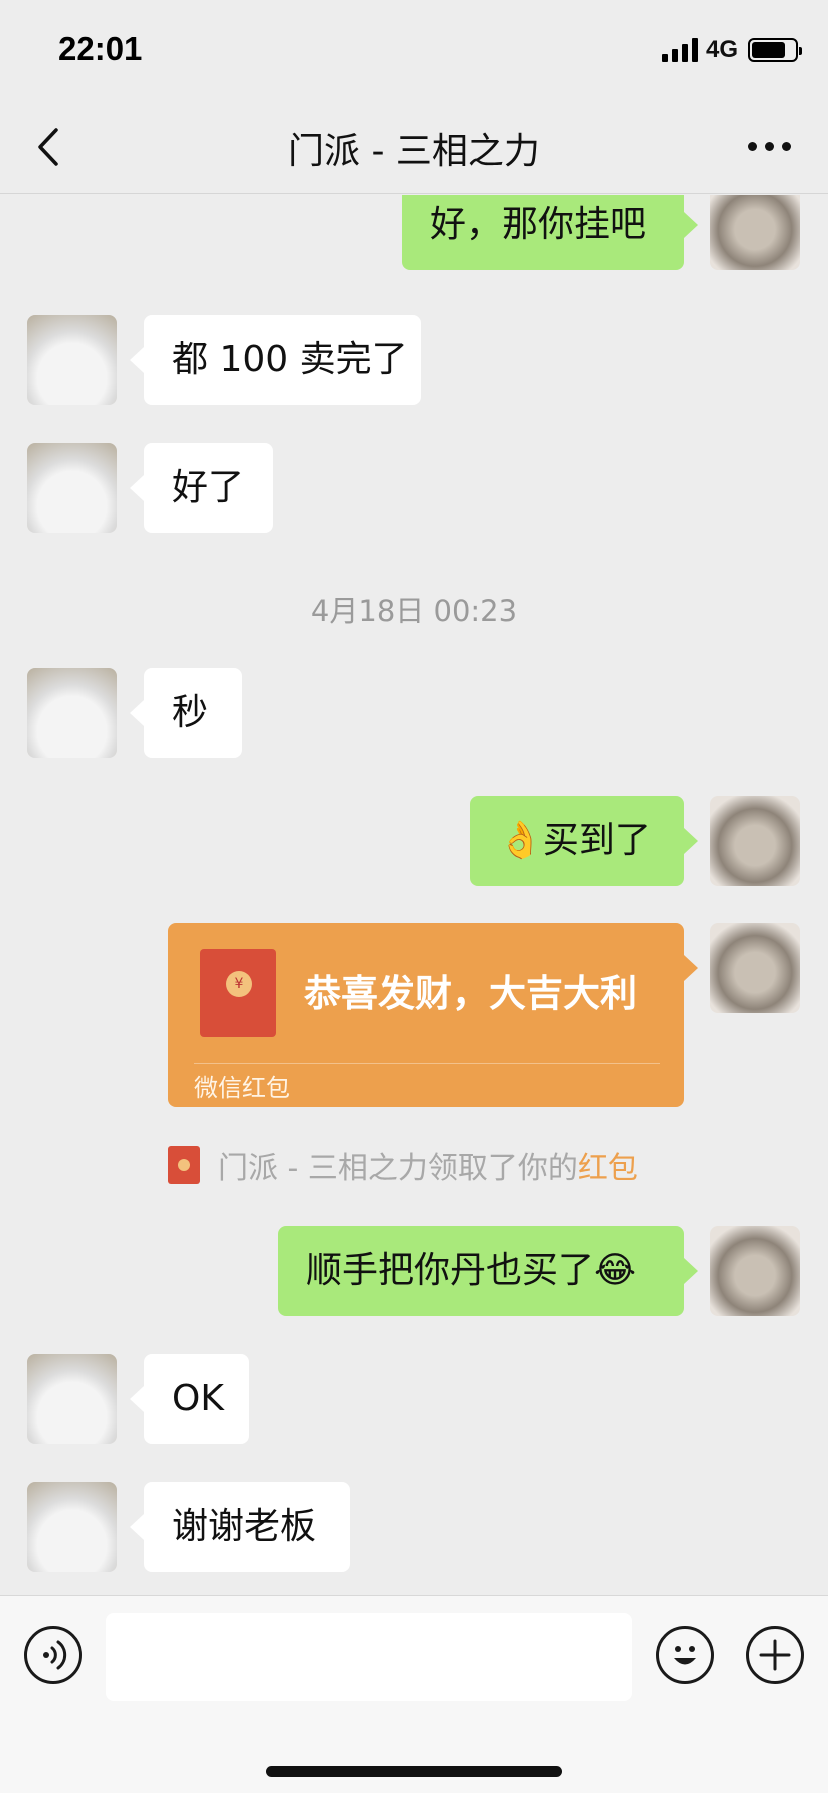  I want to click on system-message-text: 门派 - 三相之力领取了你的, so click(398, 1168).